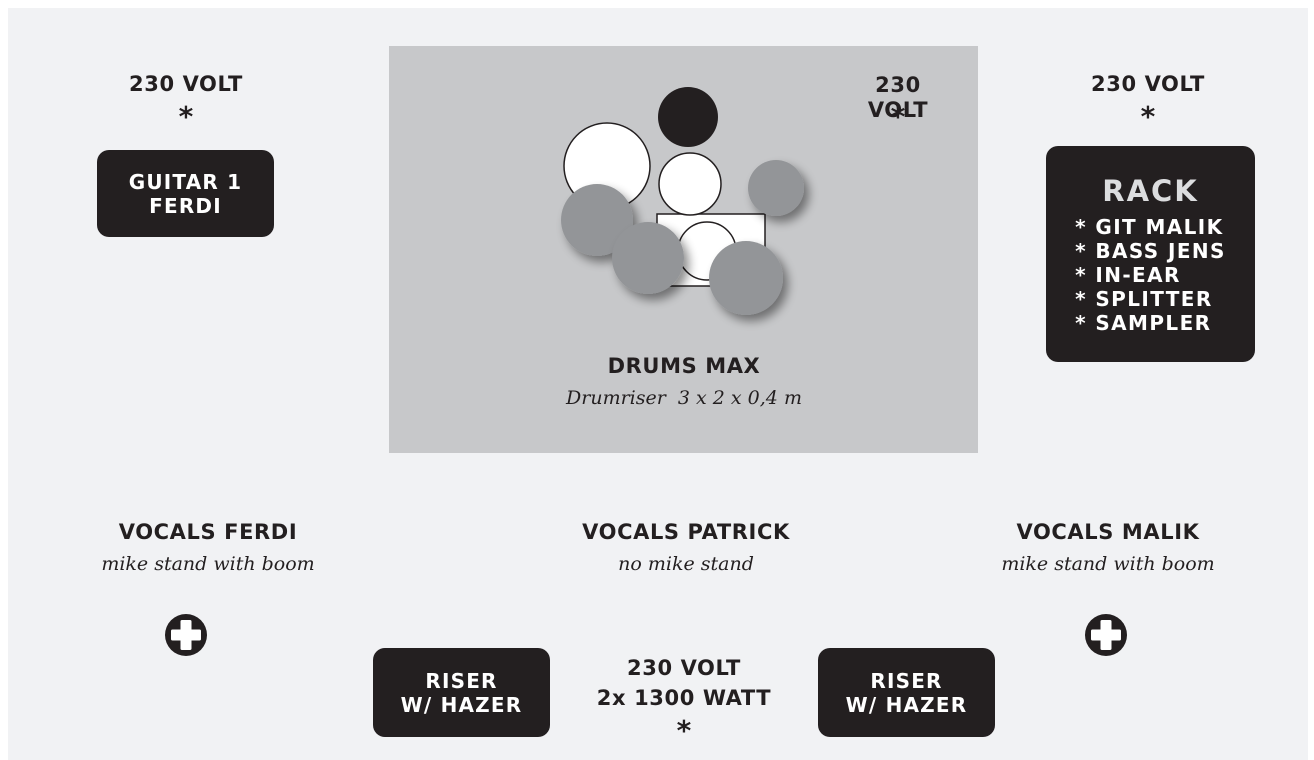  I want to click on floor-tom-right-icon, so click(776, 188).